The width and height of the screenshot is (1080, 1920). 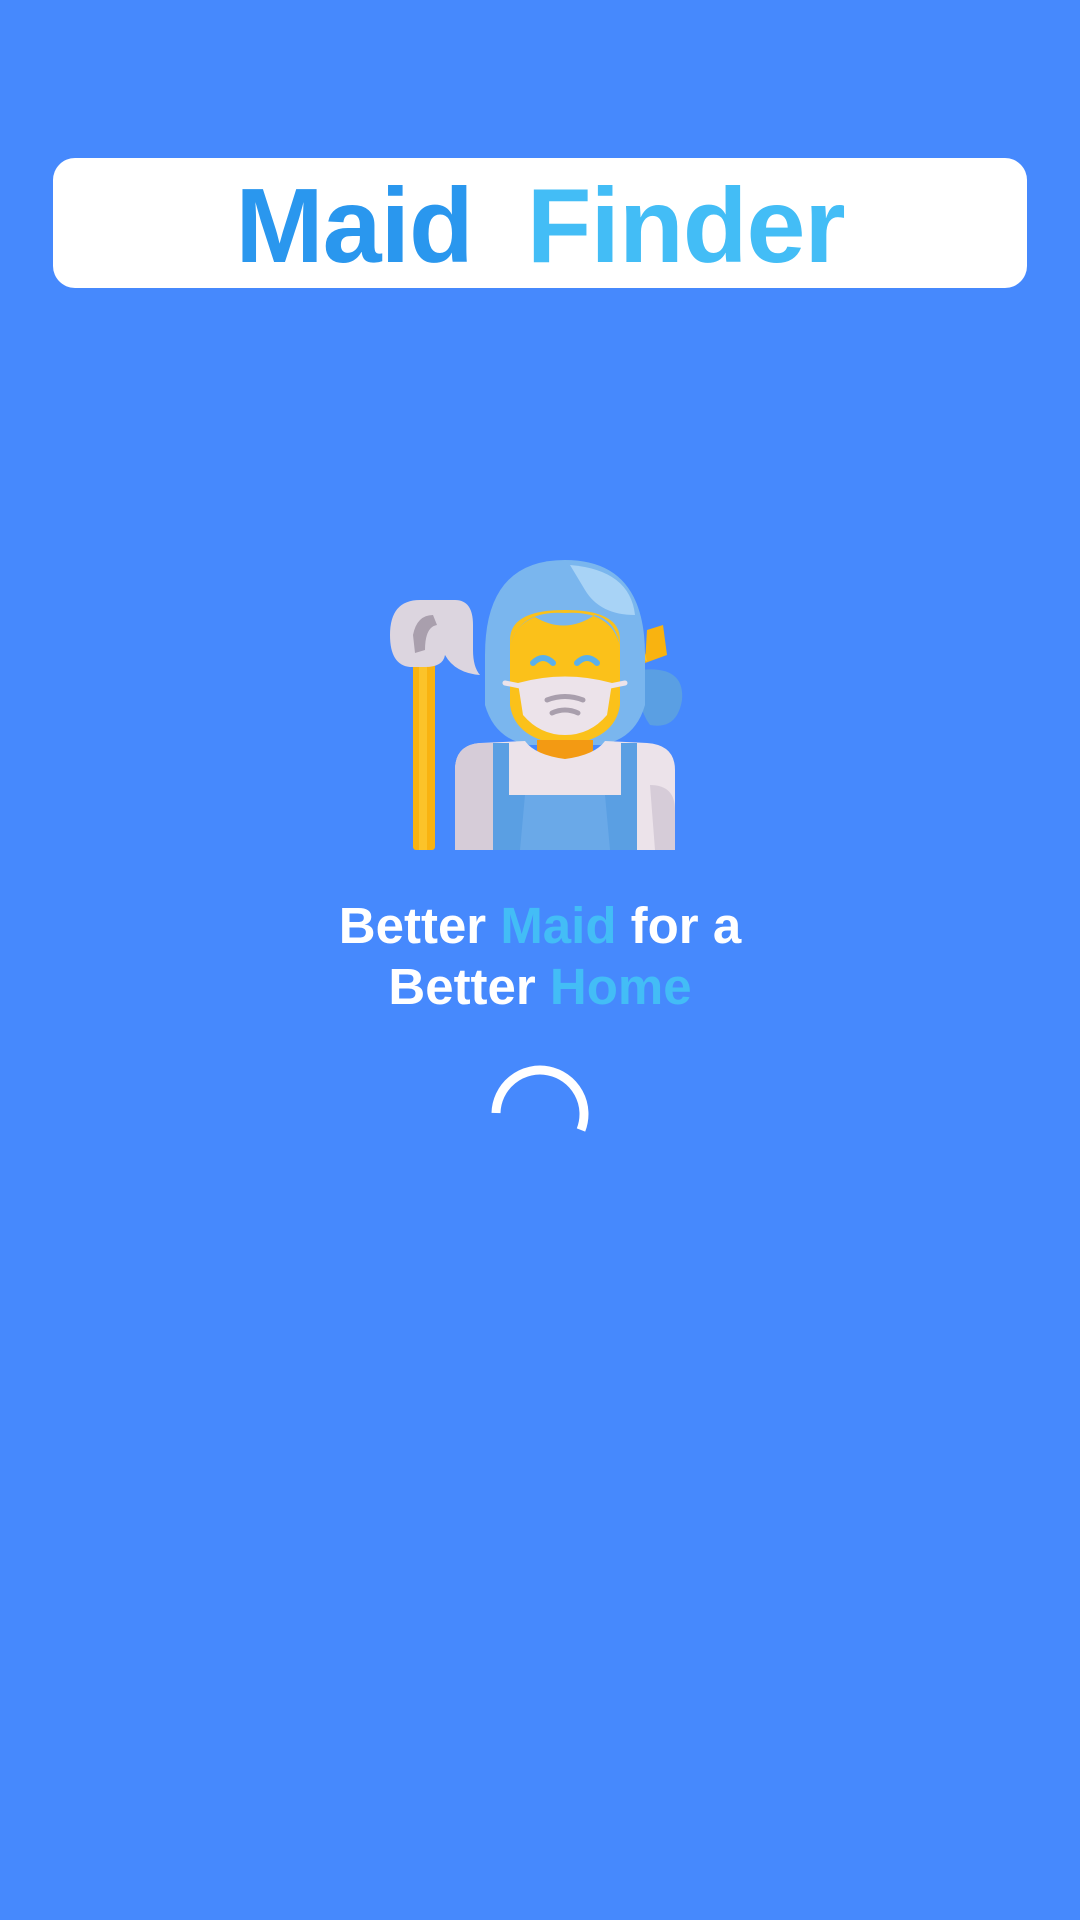 What do you see at coordinates (540, 1098) in the screenshot?
I see `loading-spinner-icon` at bounding box center [540, 1098].